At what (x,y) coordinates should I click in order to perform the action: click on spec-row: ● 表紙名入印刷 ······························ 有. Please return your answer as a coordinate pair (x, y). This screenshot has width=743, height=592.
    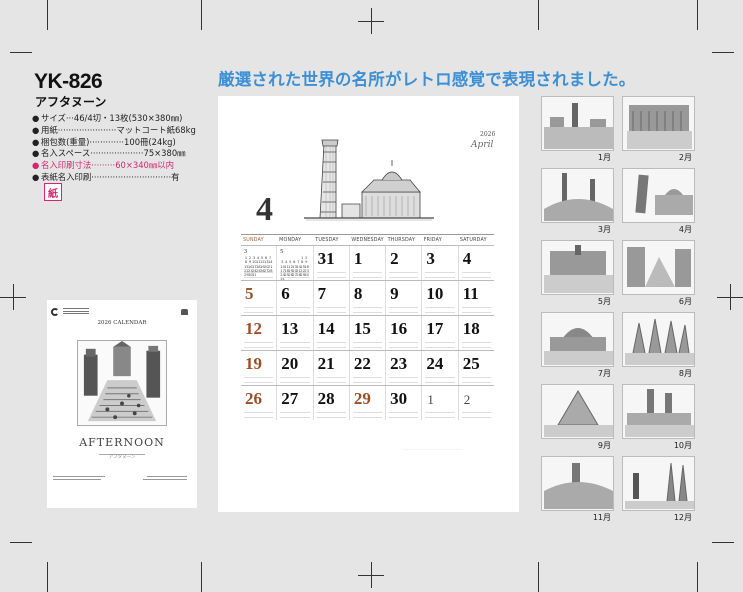
    Looking at the image, I should click on (122, 178).